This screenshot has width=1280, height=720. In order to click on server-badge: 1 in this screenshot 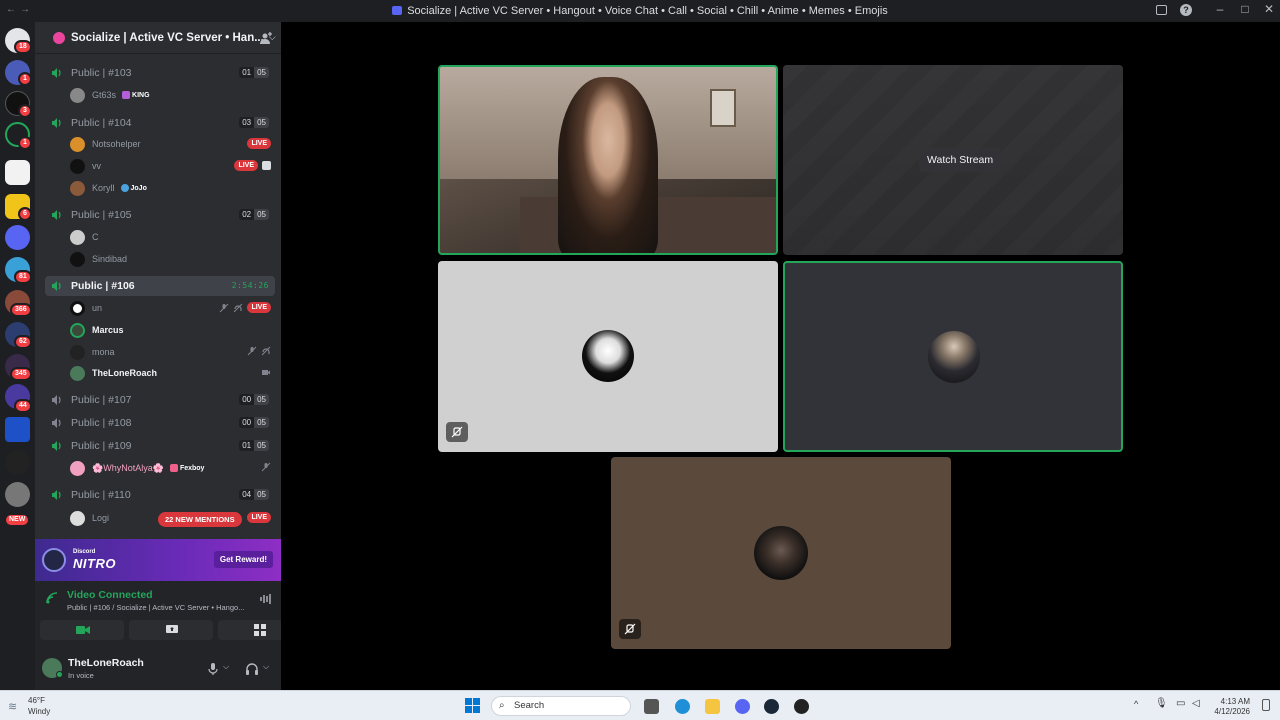, I will do `click(25, 79)`.